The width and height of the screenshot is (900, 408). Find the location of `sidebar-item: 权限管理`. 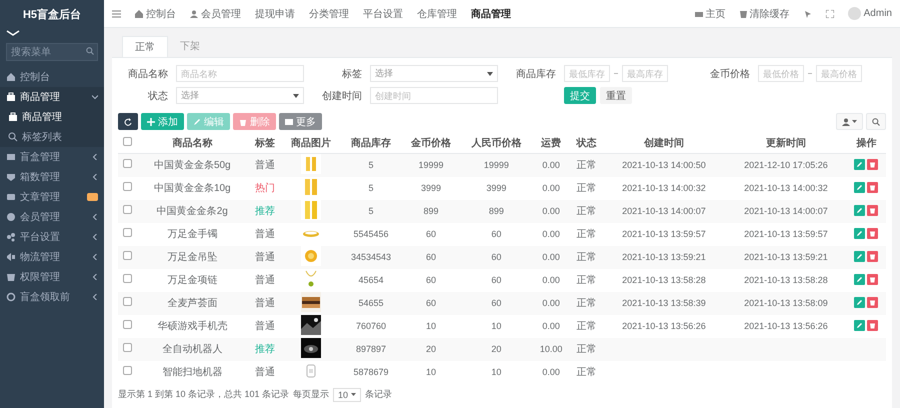

sidebar-item: 权限管理 is located at coordinates (52, 277).